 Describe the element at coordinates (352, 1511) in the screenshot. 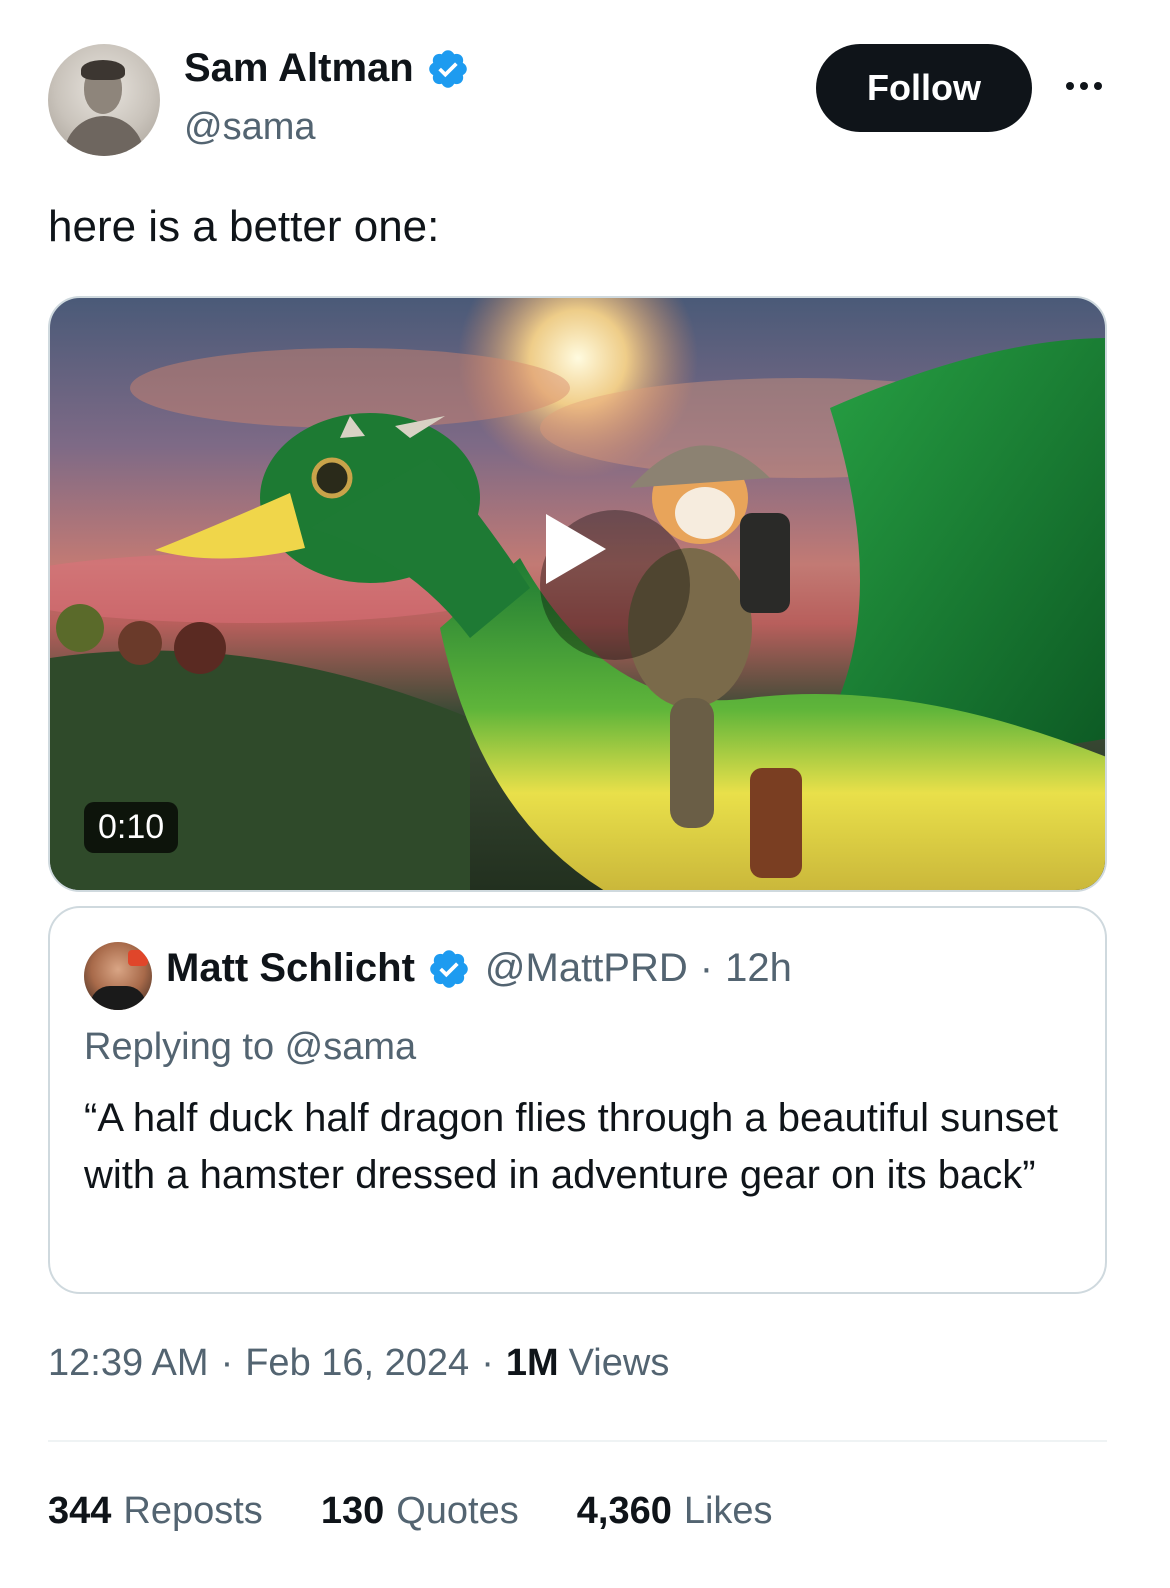

I see `quotes-count: 130` at that location.